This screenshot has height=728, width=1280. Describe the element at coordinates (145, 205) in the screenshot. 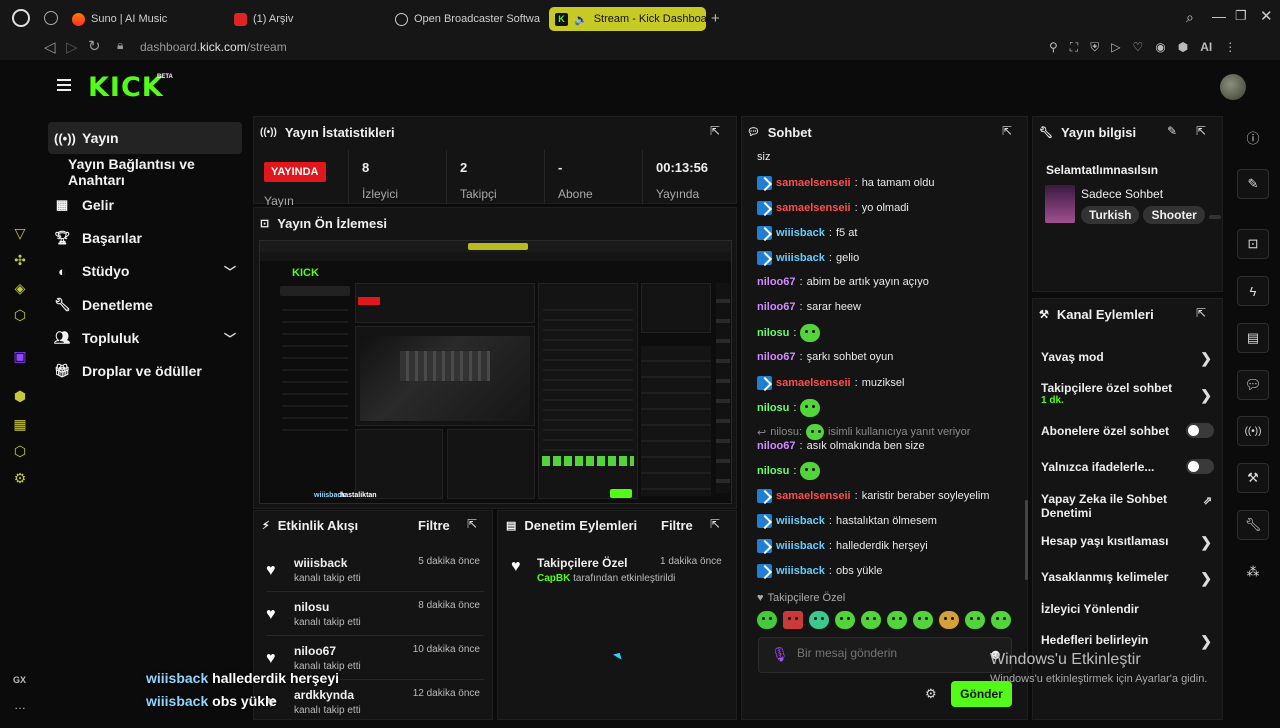

I see `sidebar-item-gelir: ▦ Gelir` at that location.